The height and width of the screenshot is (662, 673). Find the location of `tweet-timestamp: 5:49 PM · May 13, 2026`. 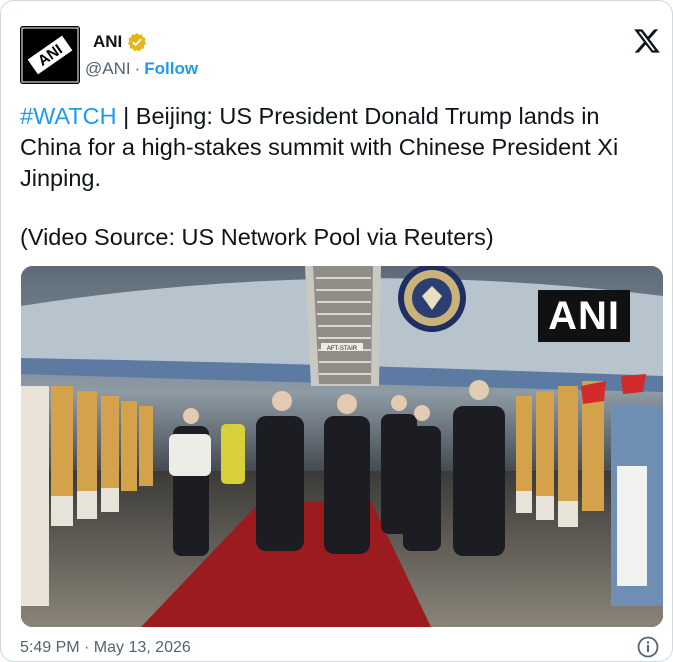

tweet-timestamp: 5:49 PM · May 13, 2026 is located at coordinates (105, 648).